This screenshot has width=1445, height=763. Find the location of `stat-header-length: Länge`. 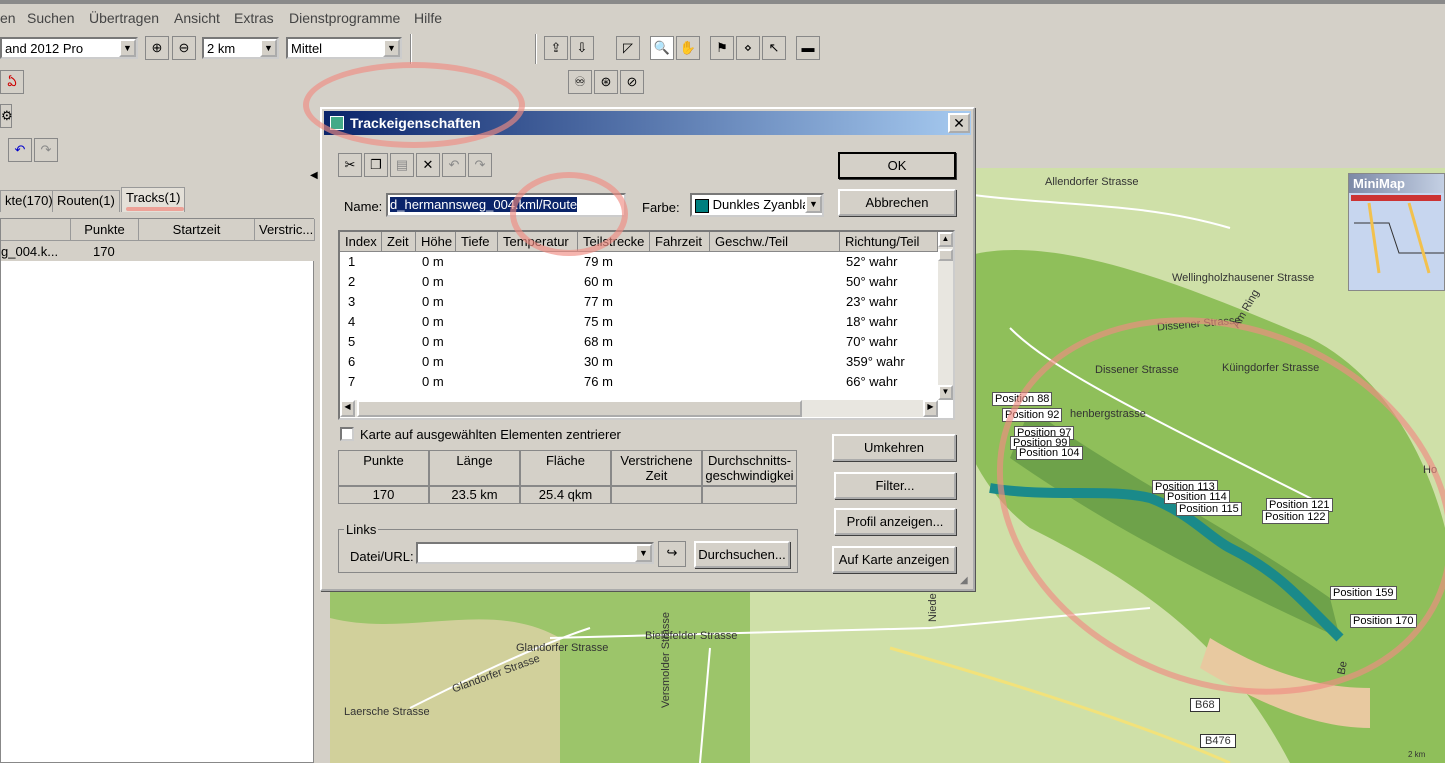

stat-header-length: Länge is located at coordinates (474, 468).